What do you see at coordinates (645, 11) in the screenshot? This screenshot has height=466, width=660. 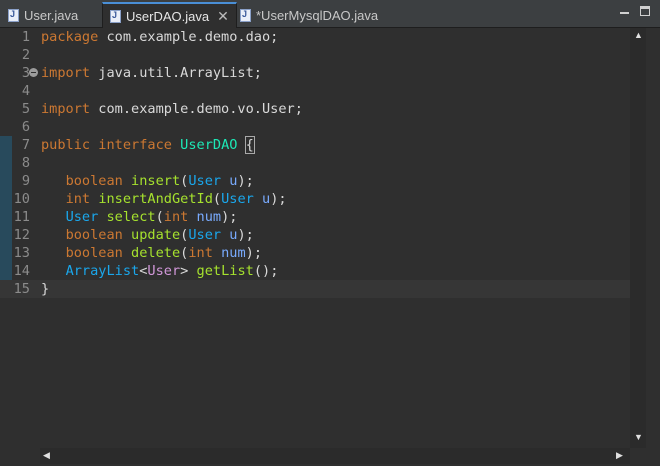 I see `maximize-icon` at bounding box center [645, 11].